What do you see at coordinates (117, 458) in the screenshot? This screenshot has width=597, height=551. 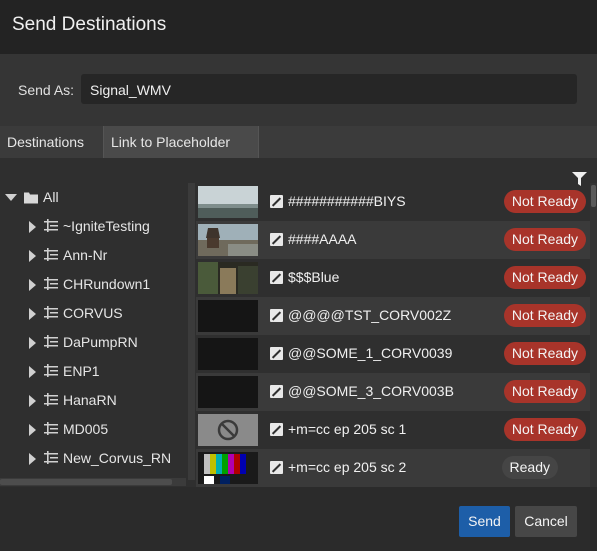 I see `tree-item-label: New_Corvus_RN` at bounding box center [117, 458].